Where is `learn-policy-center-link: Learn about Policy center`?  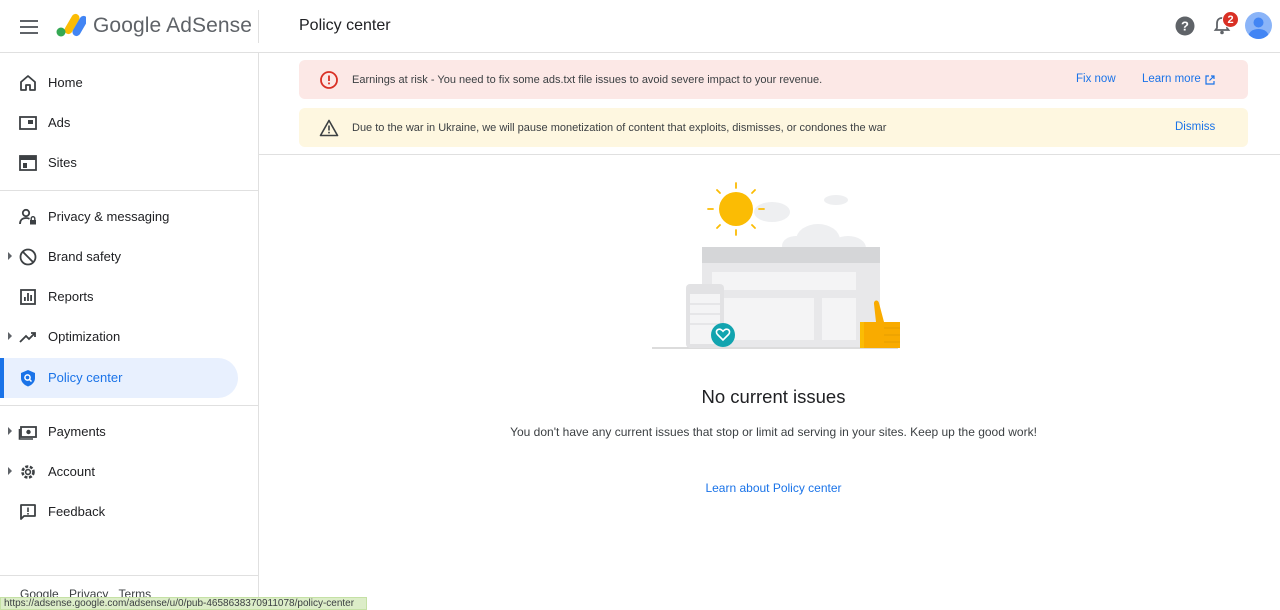 learn-policy-center-link: Learn about Policy center is located at coordinates (769, 488).